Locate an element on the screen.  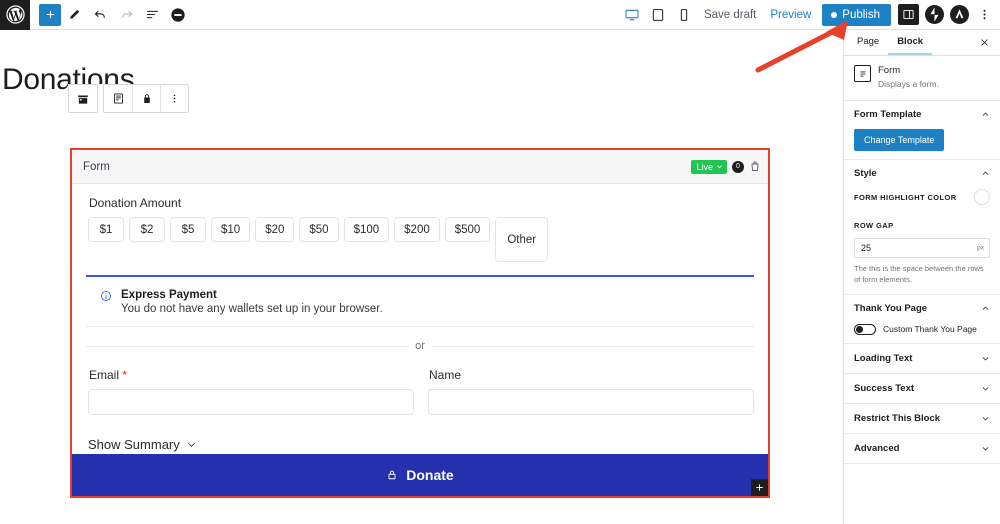
section-loading-text-header: Loading Text is located at coordinates (922, 358).